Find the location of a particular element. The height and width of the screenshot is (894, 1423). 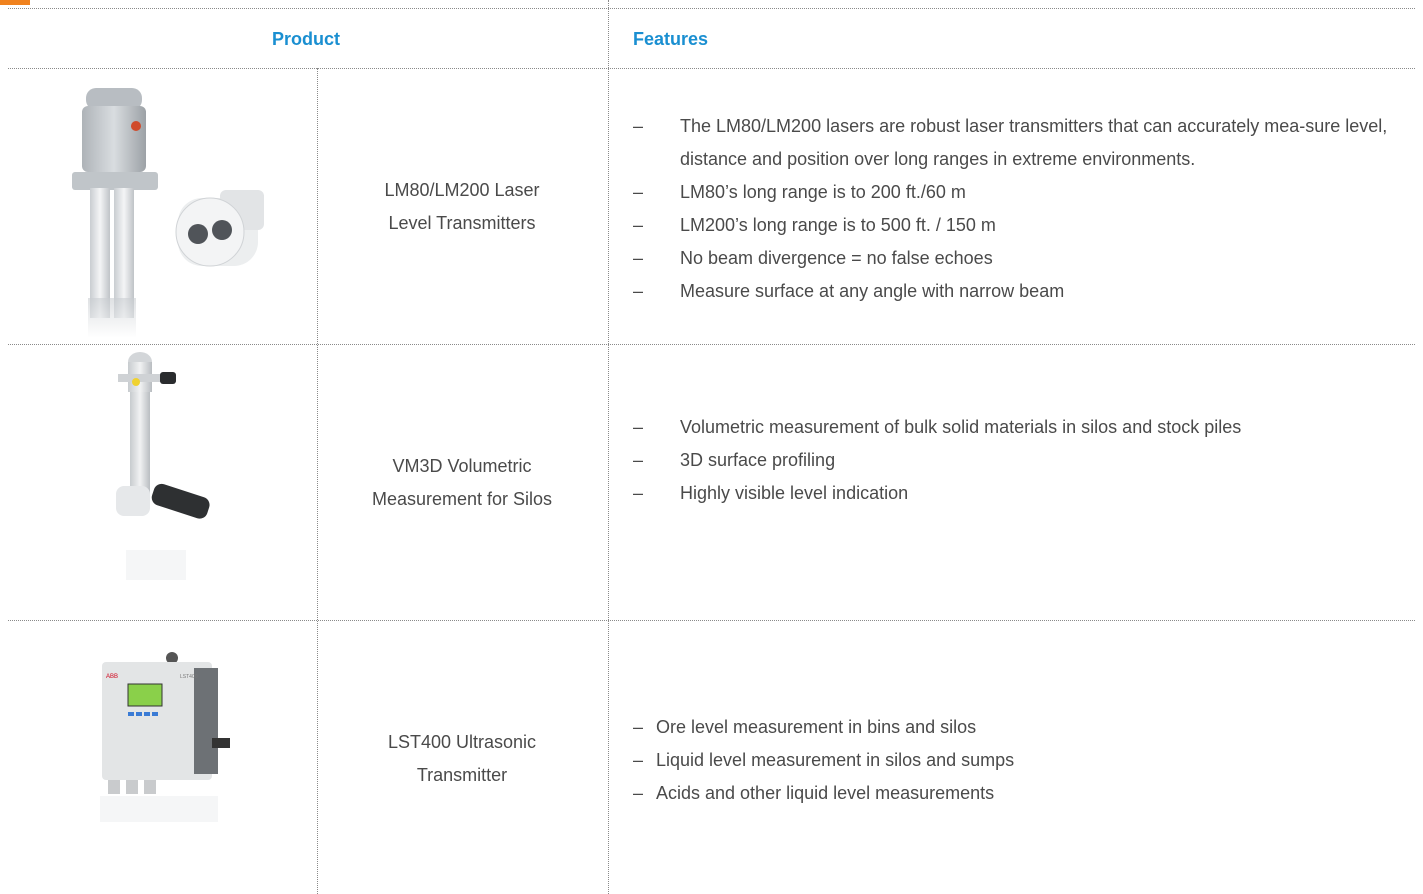

accent-tab is located at coordinates (15, 2).